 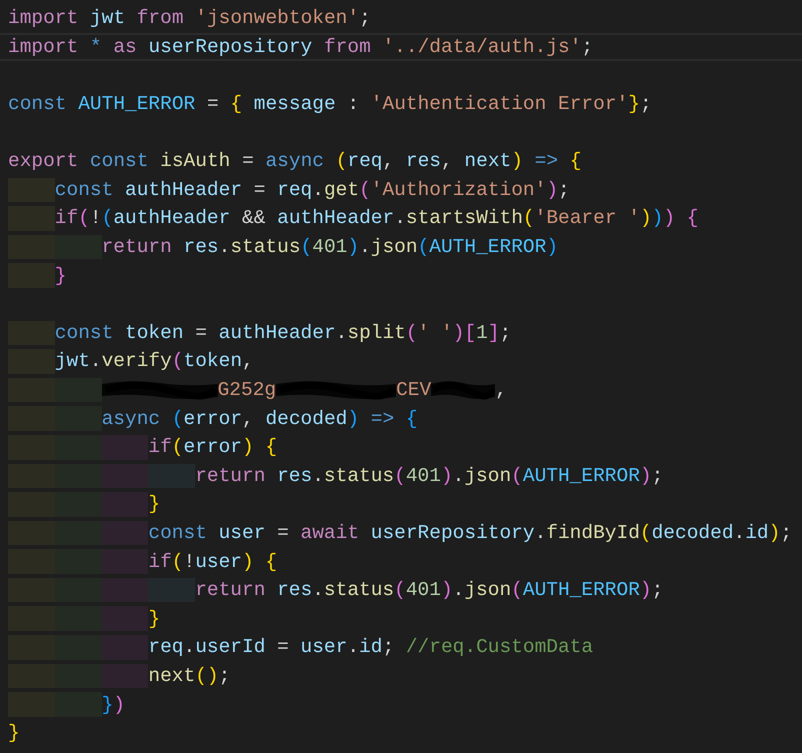 I want to click on code-line: next();, so click(x=189, y=676).